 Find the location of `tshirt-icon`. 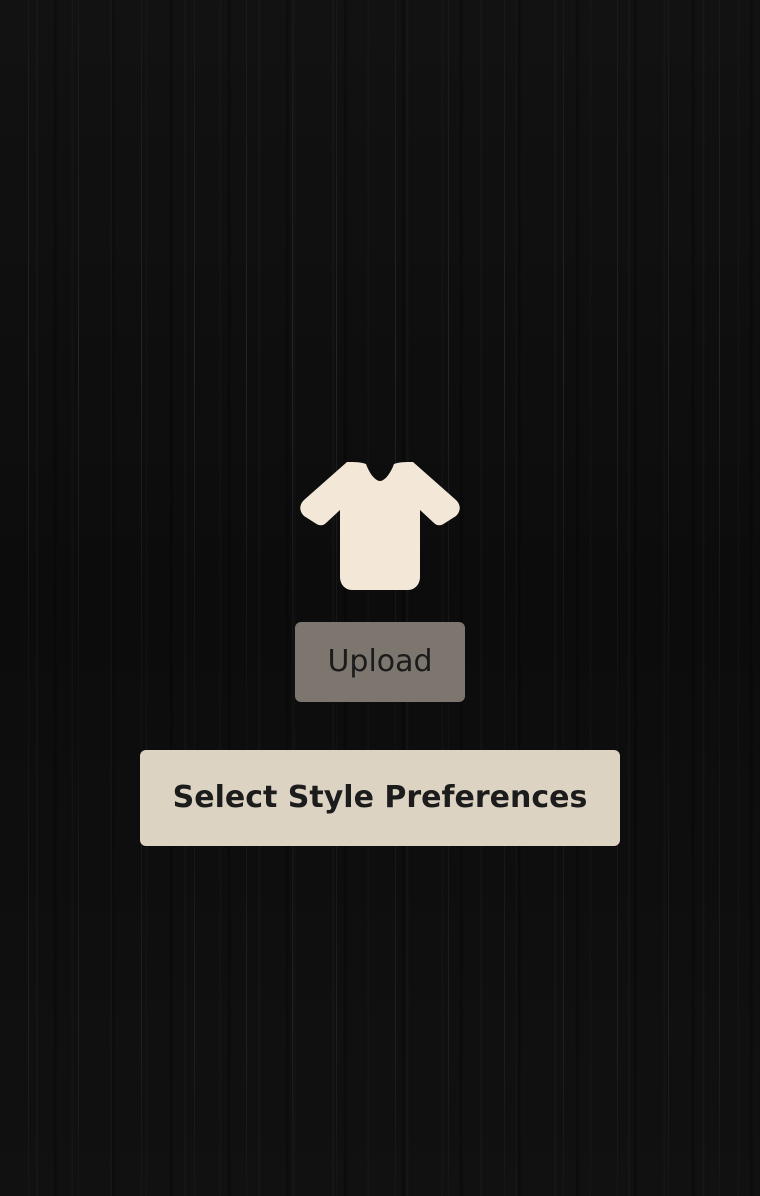

tshirt-icon is located at coordinates (380, 526).